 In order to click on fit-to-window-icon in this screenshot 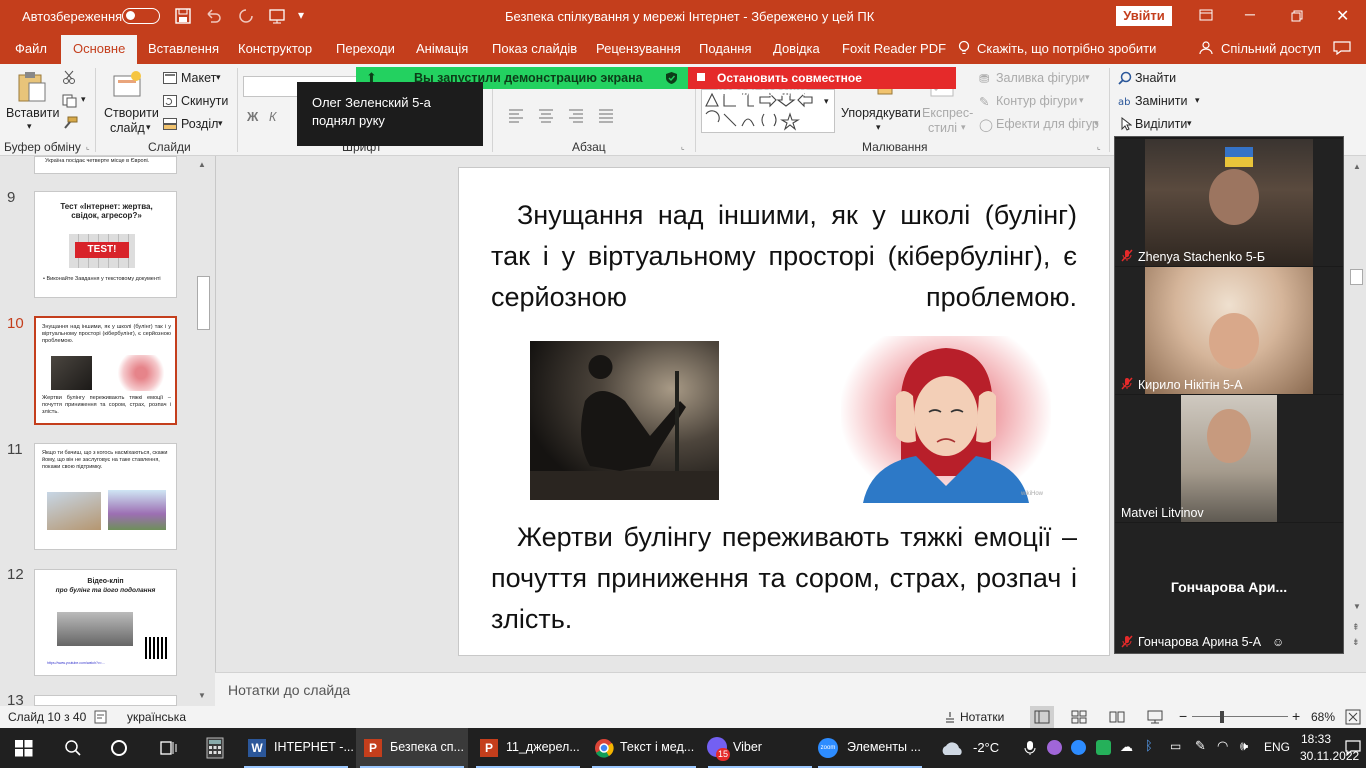, I will do `click(1353, 717)`.